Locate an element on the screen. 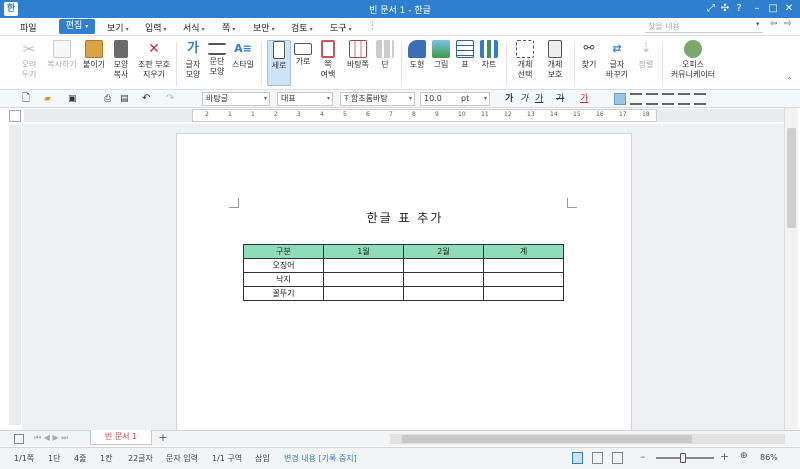  table-header-cell: 1월 is located at coordinates (363, 251).